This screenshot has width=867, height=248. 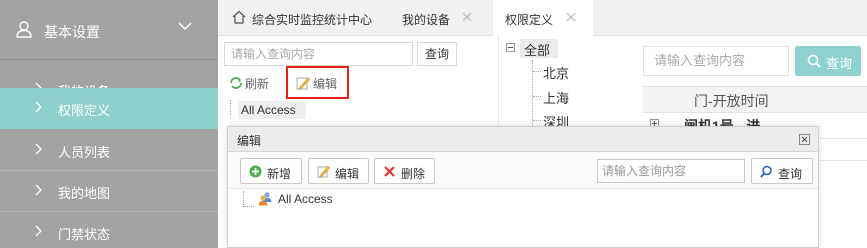 What do you see at coordinates (510, 47) in the screenshot?
I see `collapse-icon` at bounding box center [510, 47].